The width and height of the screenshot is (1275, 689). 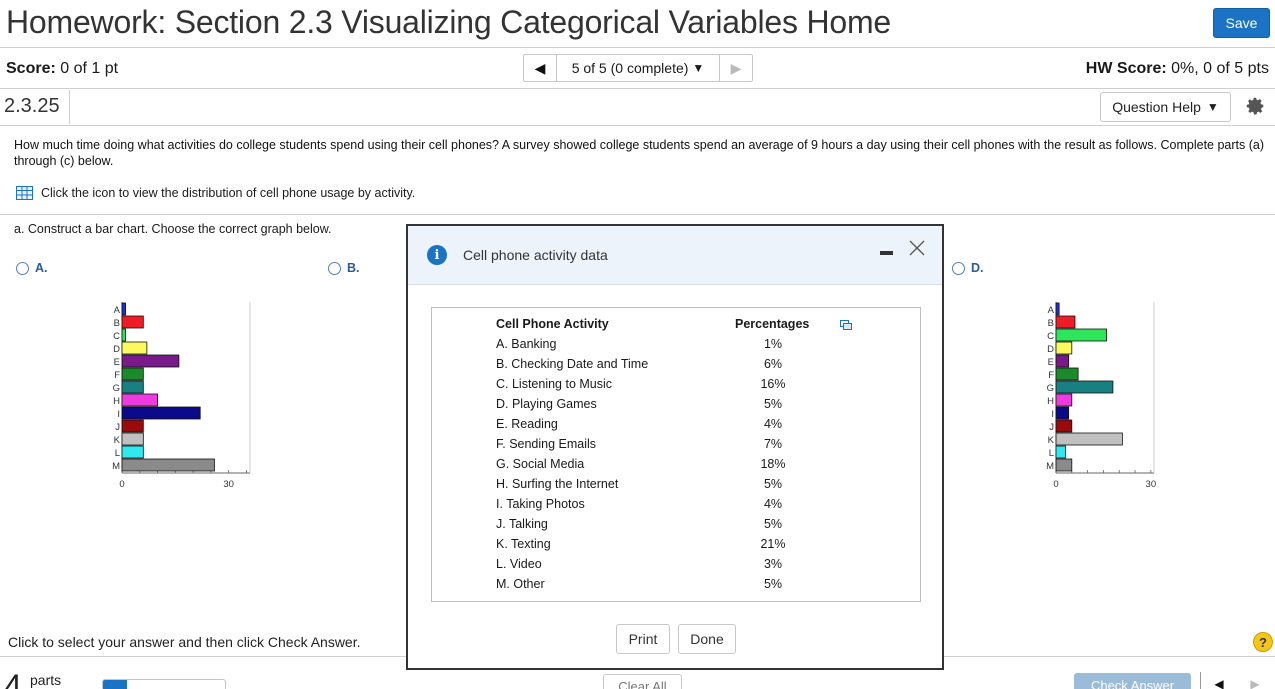 I want to click on activity-cell: L. Video, so click(x=519, y=564).